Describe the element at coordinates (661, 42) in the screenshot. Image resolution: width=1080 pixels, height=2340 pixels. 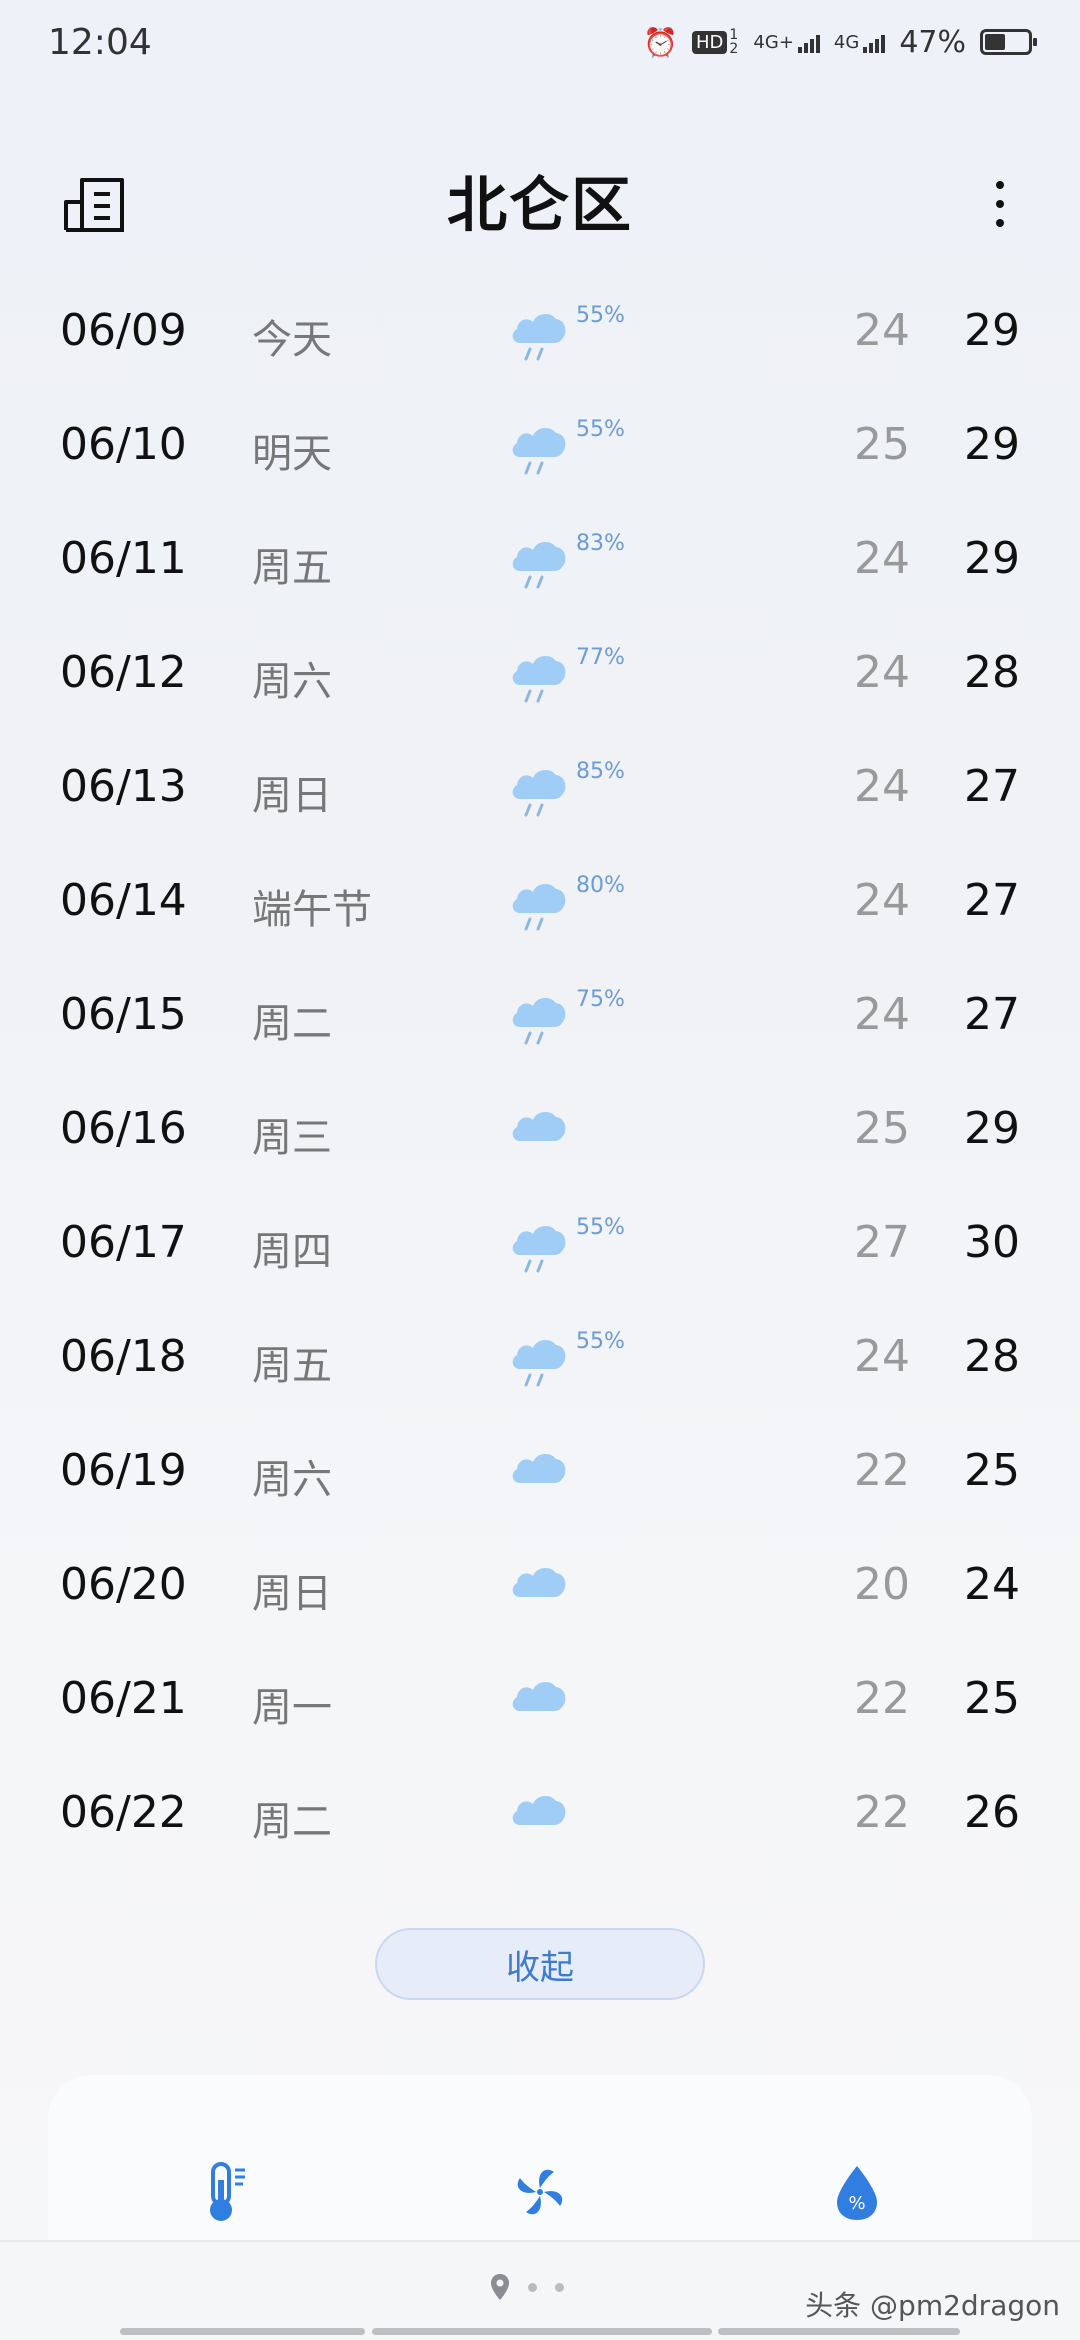
I see `alarm-icon: ⏰` at that location.